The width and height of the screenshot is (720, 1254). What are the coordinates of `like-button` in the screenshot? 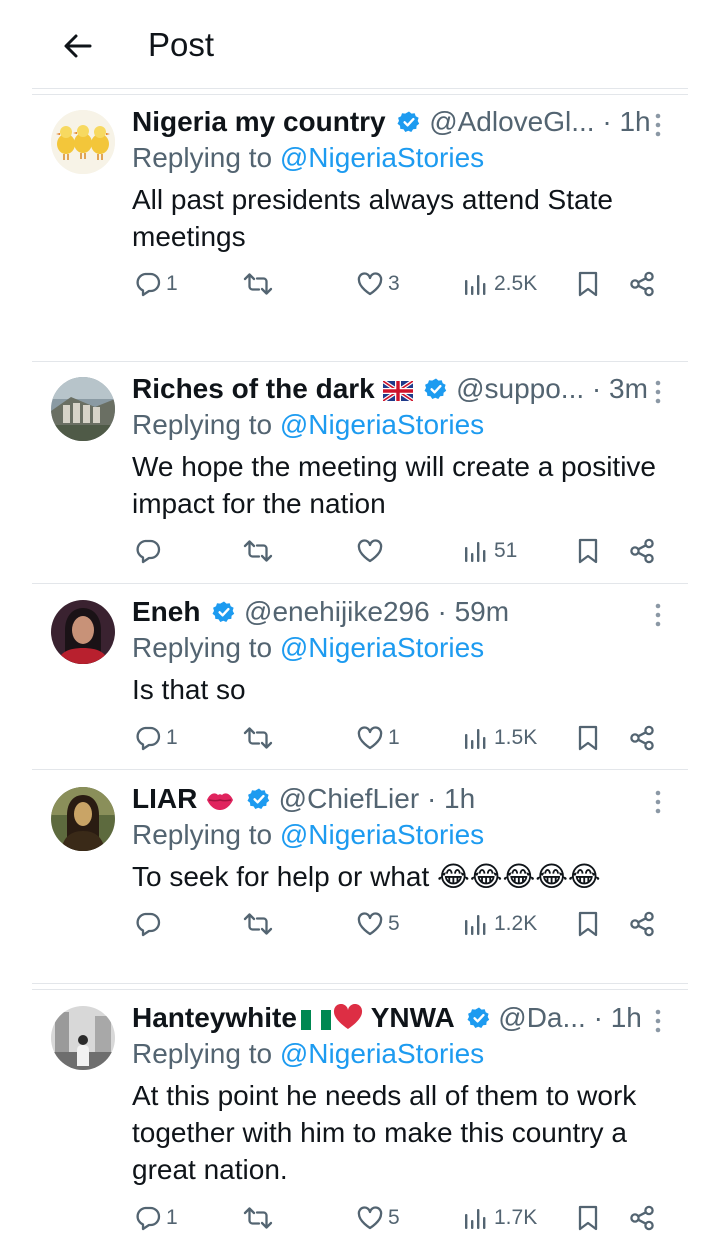 It's located at (372, 551).